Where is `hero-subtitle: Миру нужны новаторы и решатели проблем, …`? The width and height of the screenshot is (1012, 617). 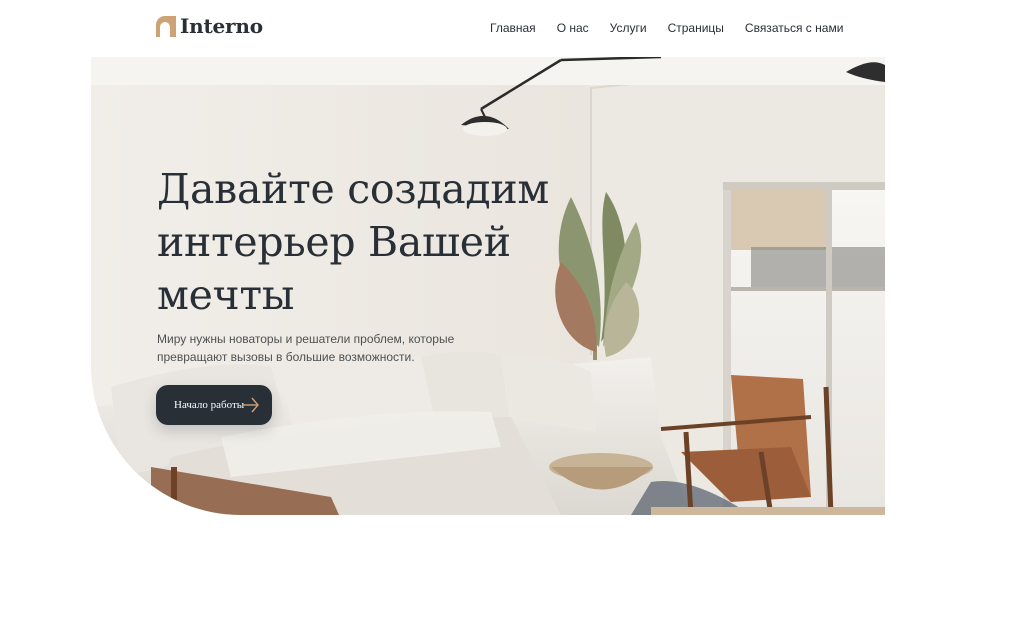
hero-subtitle: Миру нужны новаторы и решатели проблем, … is located at coordinates (306, 348).